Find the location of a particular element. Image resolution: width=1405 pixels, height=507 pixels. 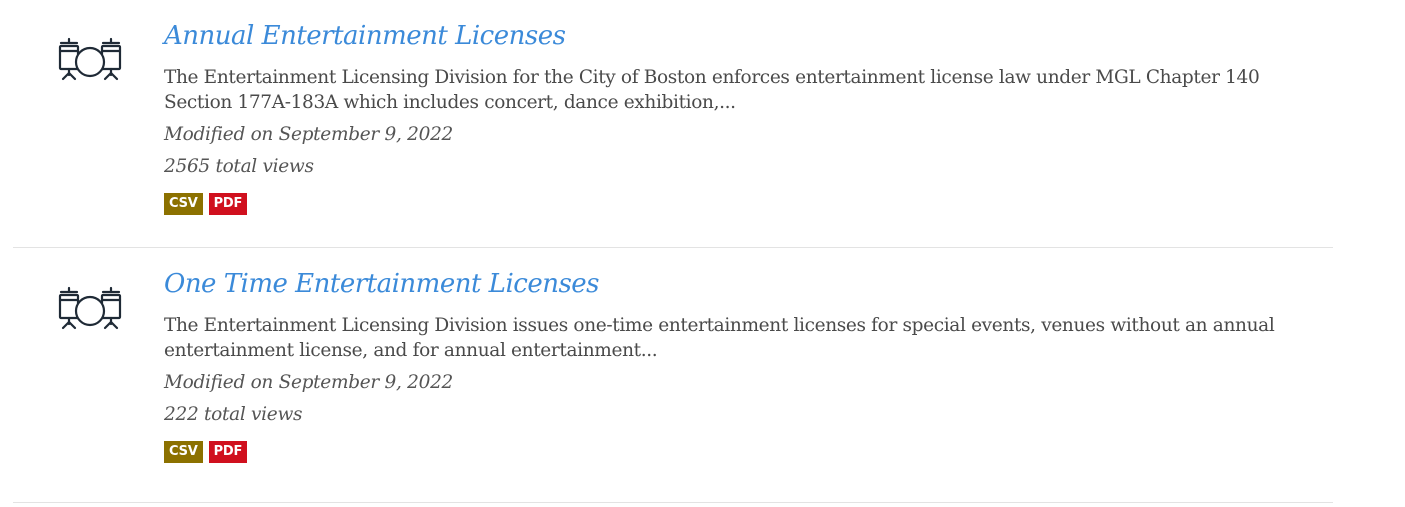

dataset-view-count: 2565 total views is located at coordinates (239, 166).